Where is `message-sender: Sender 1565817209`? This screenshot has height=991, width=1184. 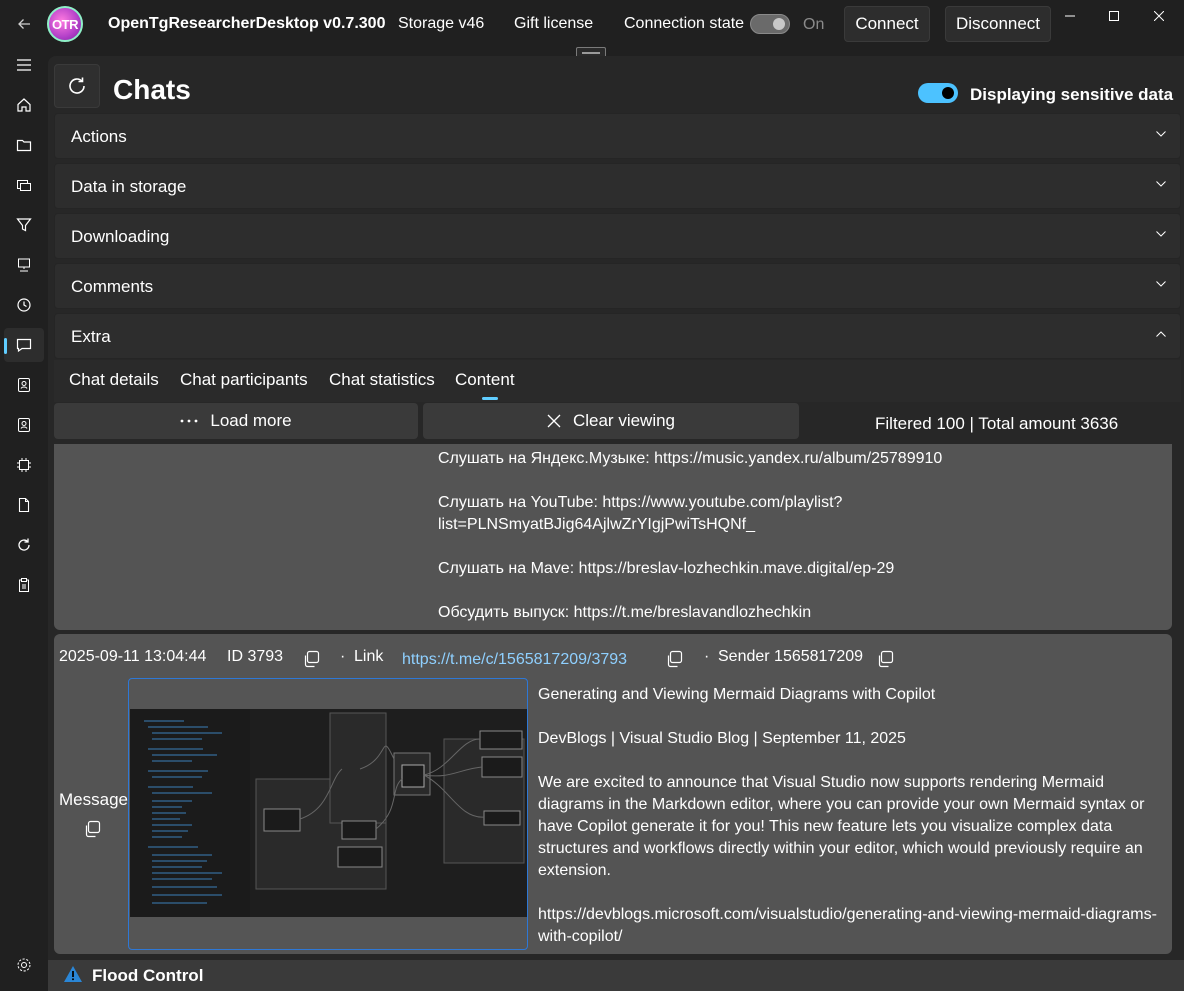 message-sender: Sender 1565817209 is located at coordinates (791, 656).